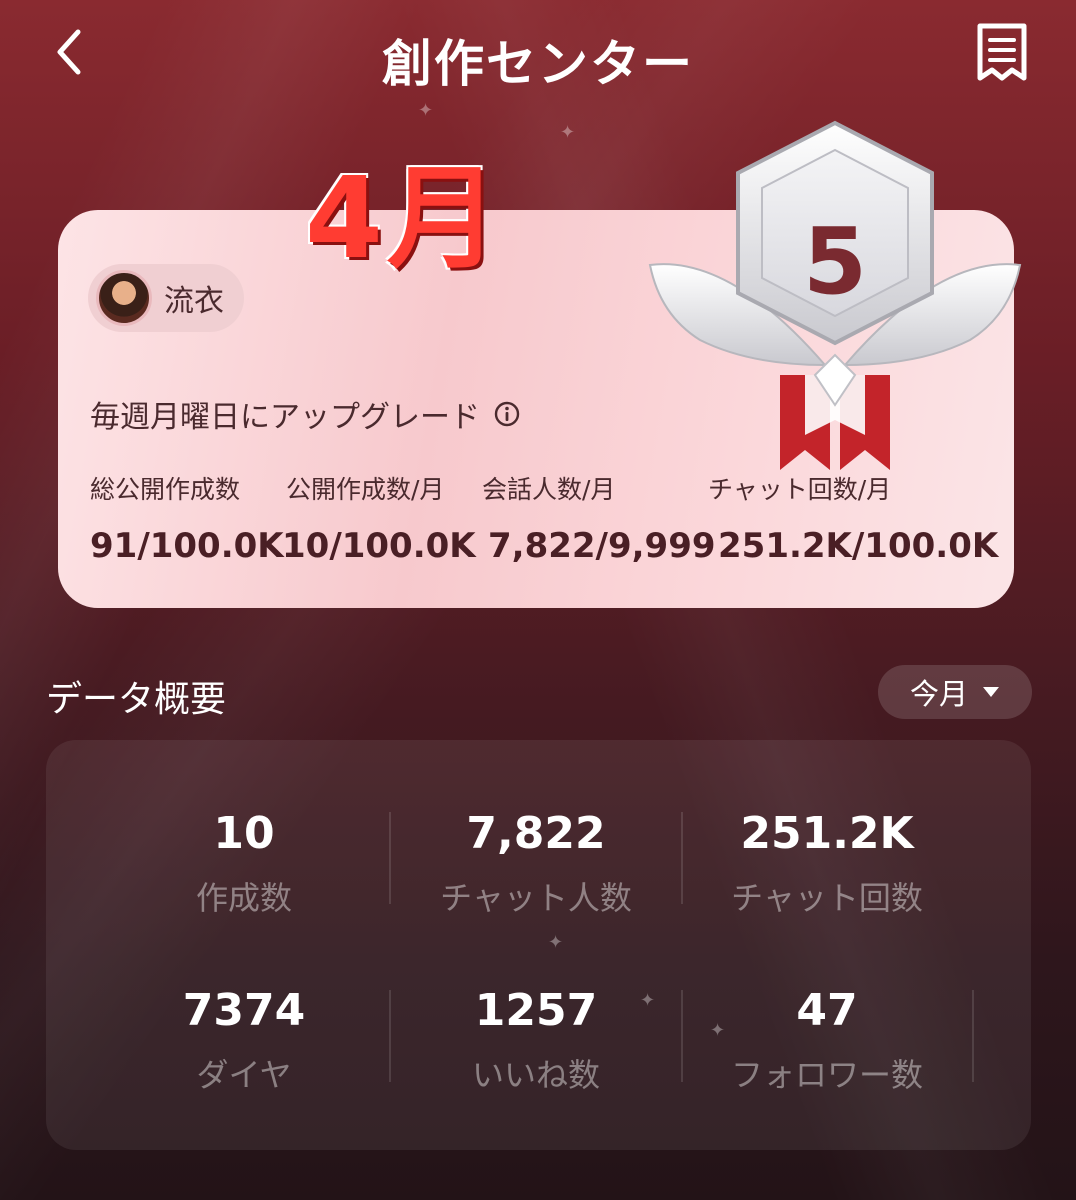 The image size is (1076, 1200). Describe the element at coordinates (535, 1075) in the screenshot. I see `metric-label: いいね数` at that location.